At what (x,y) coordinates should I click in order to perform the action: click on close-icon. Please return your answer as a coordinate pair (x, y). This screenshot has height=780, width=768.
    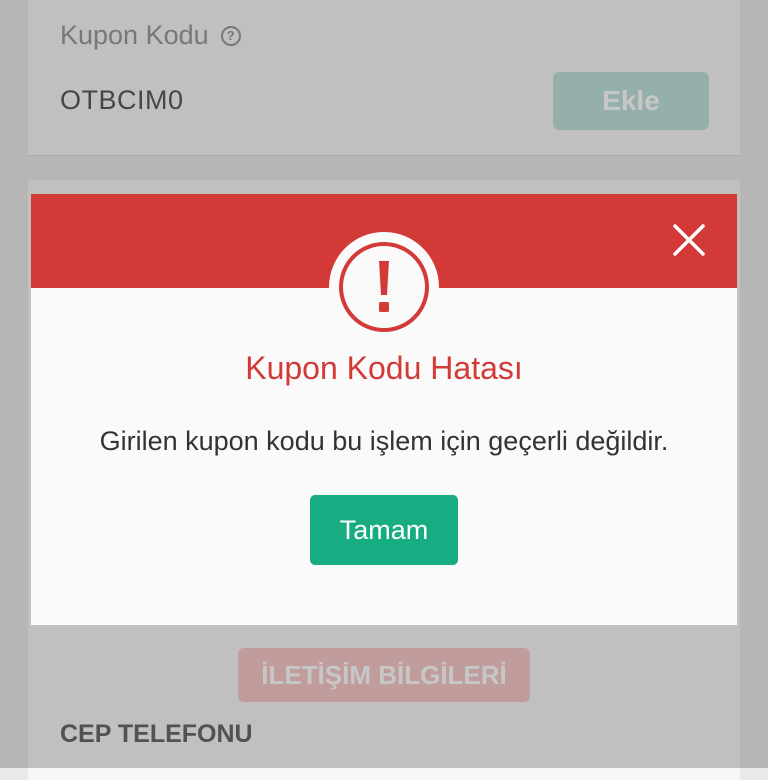
    Looking at the image, I should click on (689, 240).